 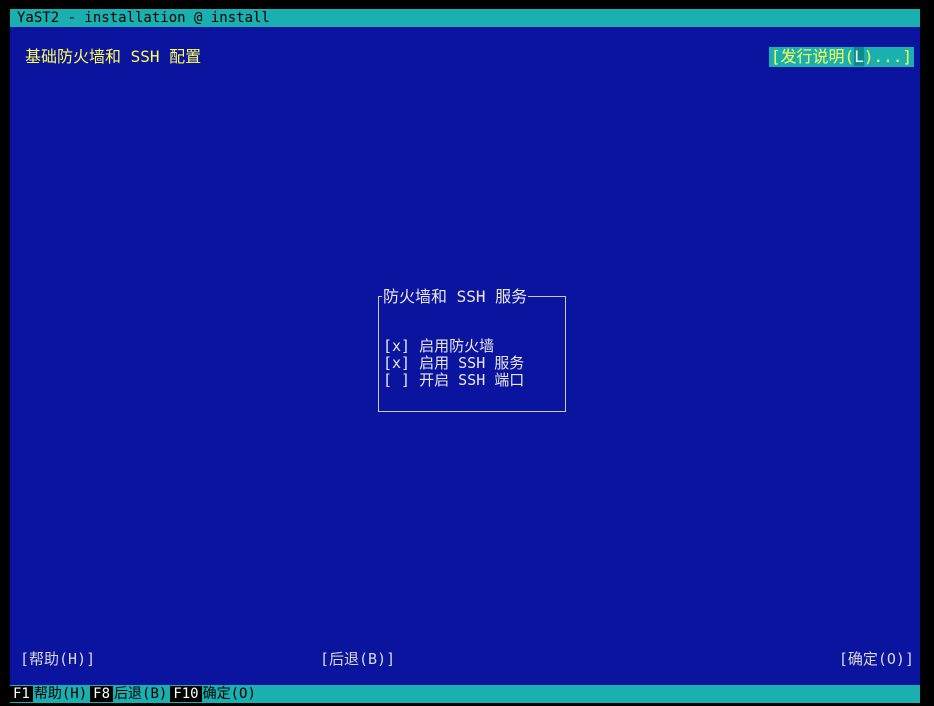 What do you see at coordinates (396, 380) in the screenshot?
I see `open-ssh-port-checkbox: [ ]` at bounding box center [396, 380].